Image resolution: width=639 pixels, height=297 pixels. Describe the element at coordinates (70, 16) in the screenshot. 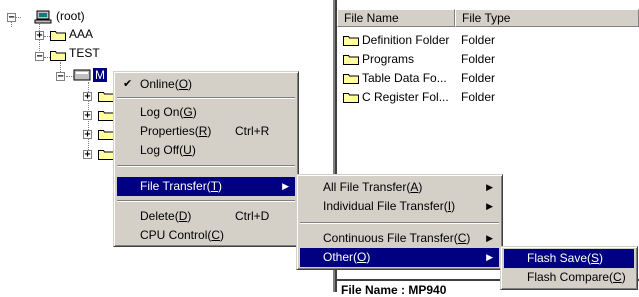

I see `tree-node-root: (root)` at that location.